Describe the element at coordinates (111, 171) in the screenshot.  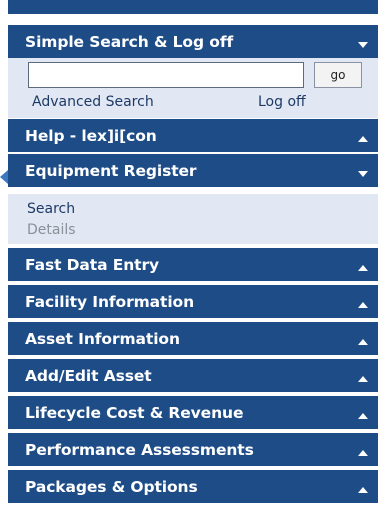
I see `section-header-label: Equipment Register` at that location.